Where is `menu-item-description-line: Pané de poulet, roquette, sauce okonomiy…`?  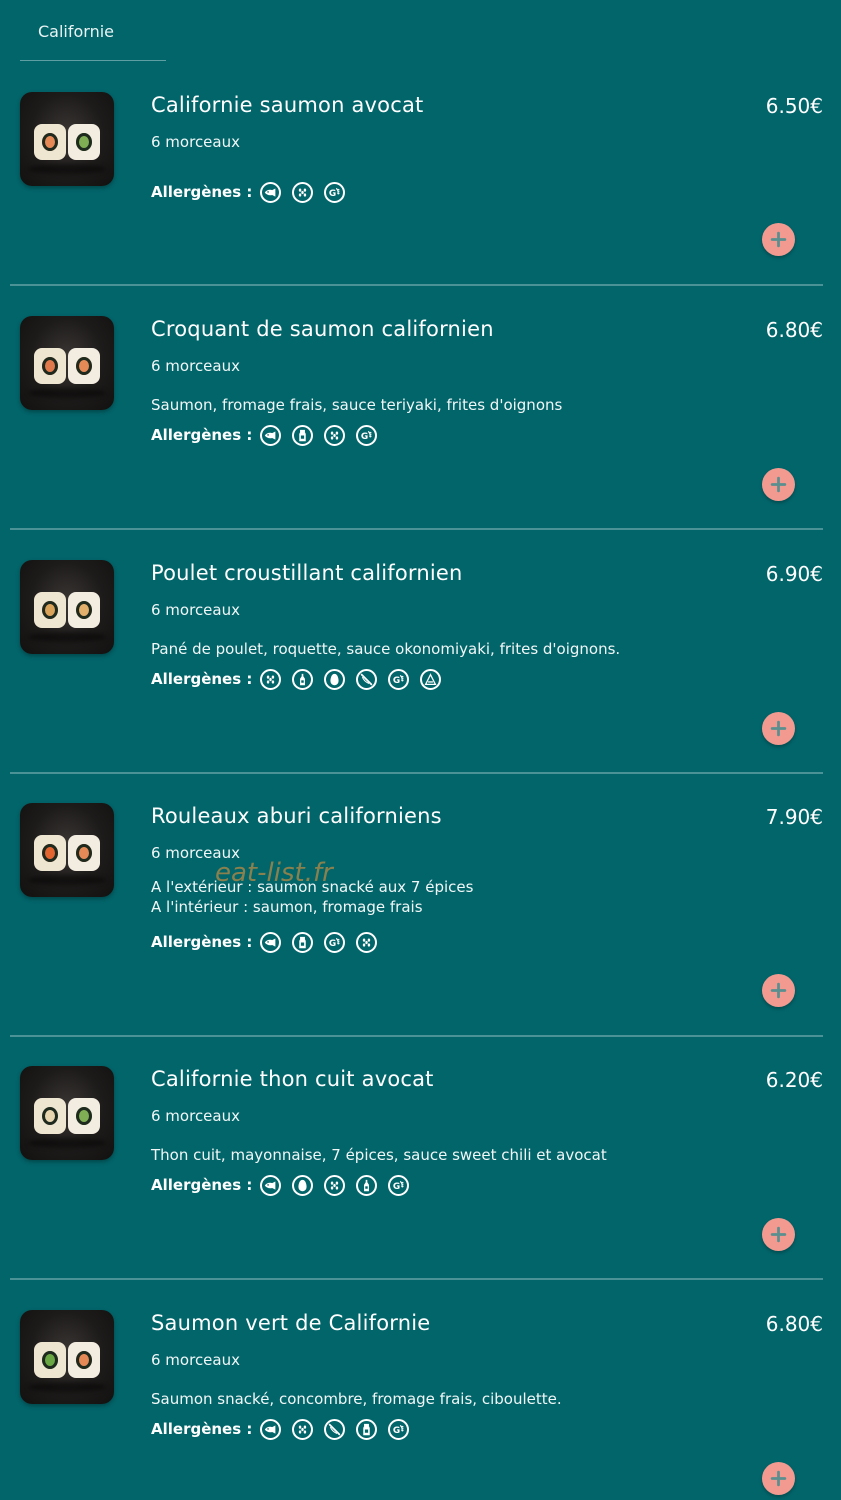
menu-item-description-line: Pané de poulet, roquette, sauce okonomiy… is located at coordinates (386, 649).